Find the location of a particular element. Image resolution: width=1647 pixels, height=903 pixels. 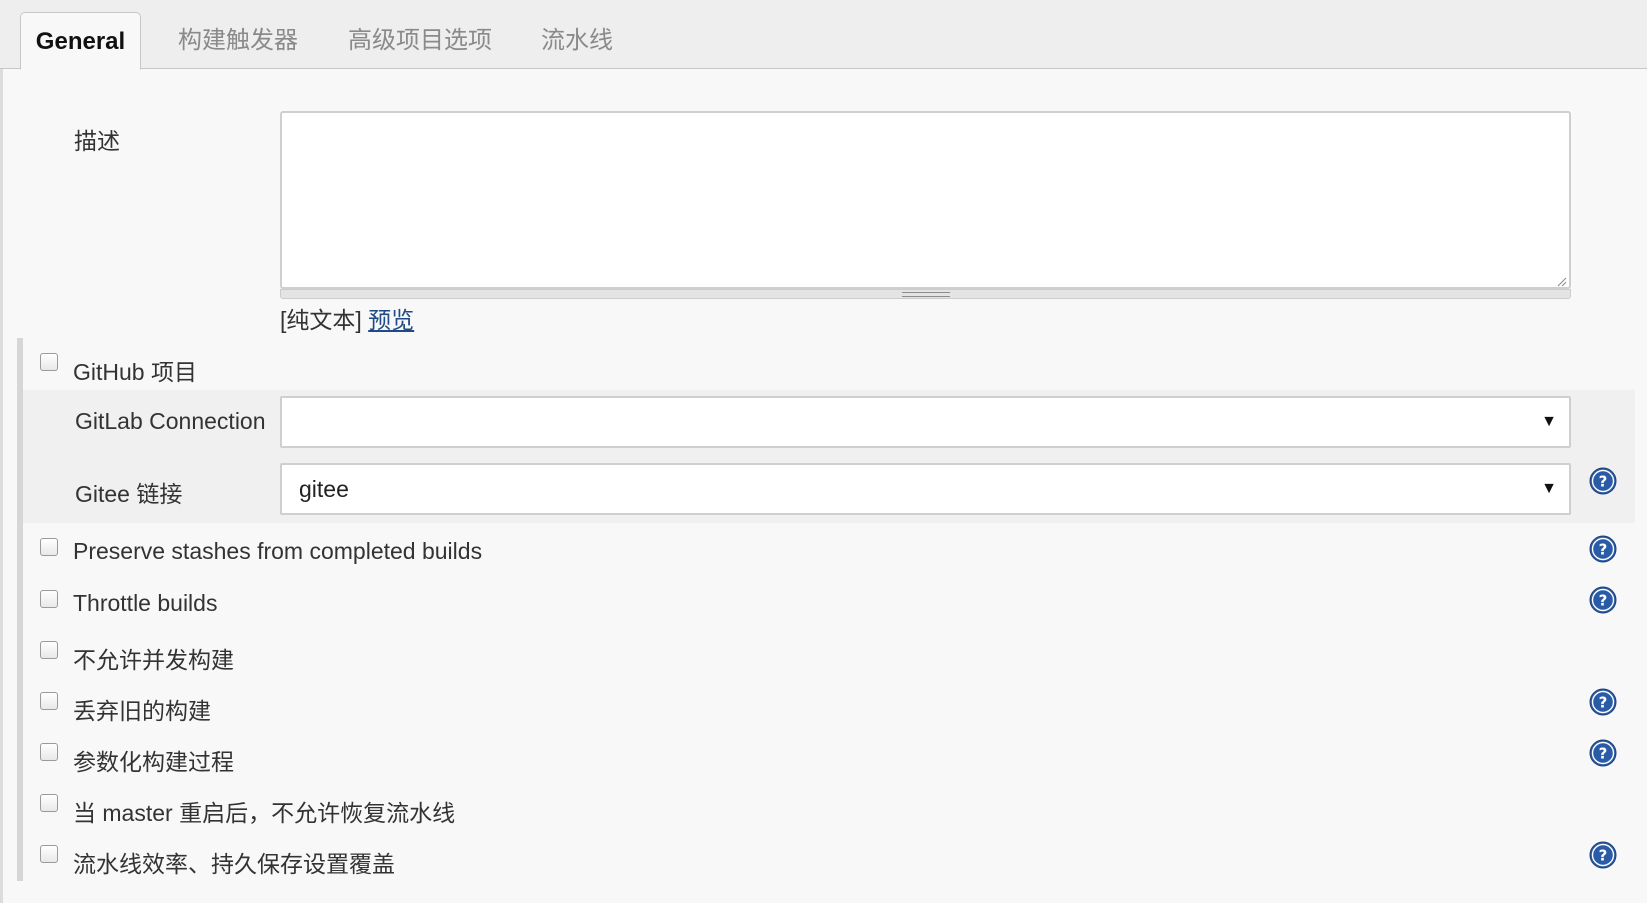

gitee-link-label: Gitee 链接 is located at coordinates (129, 494).